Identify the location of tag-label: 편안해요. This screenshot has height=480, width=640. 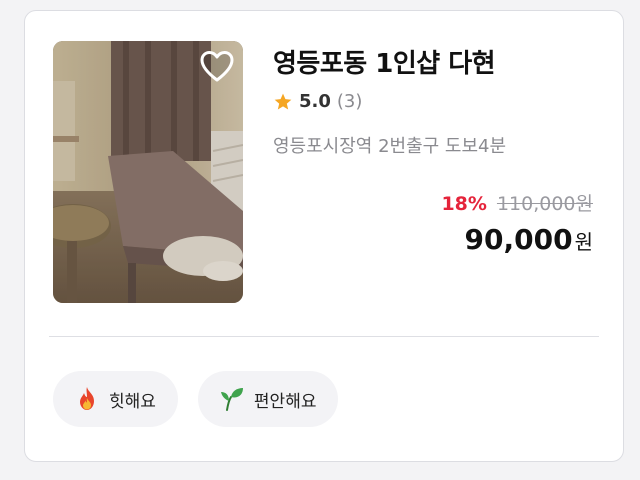
(285, 401).